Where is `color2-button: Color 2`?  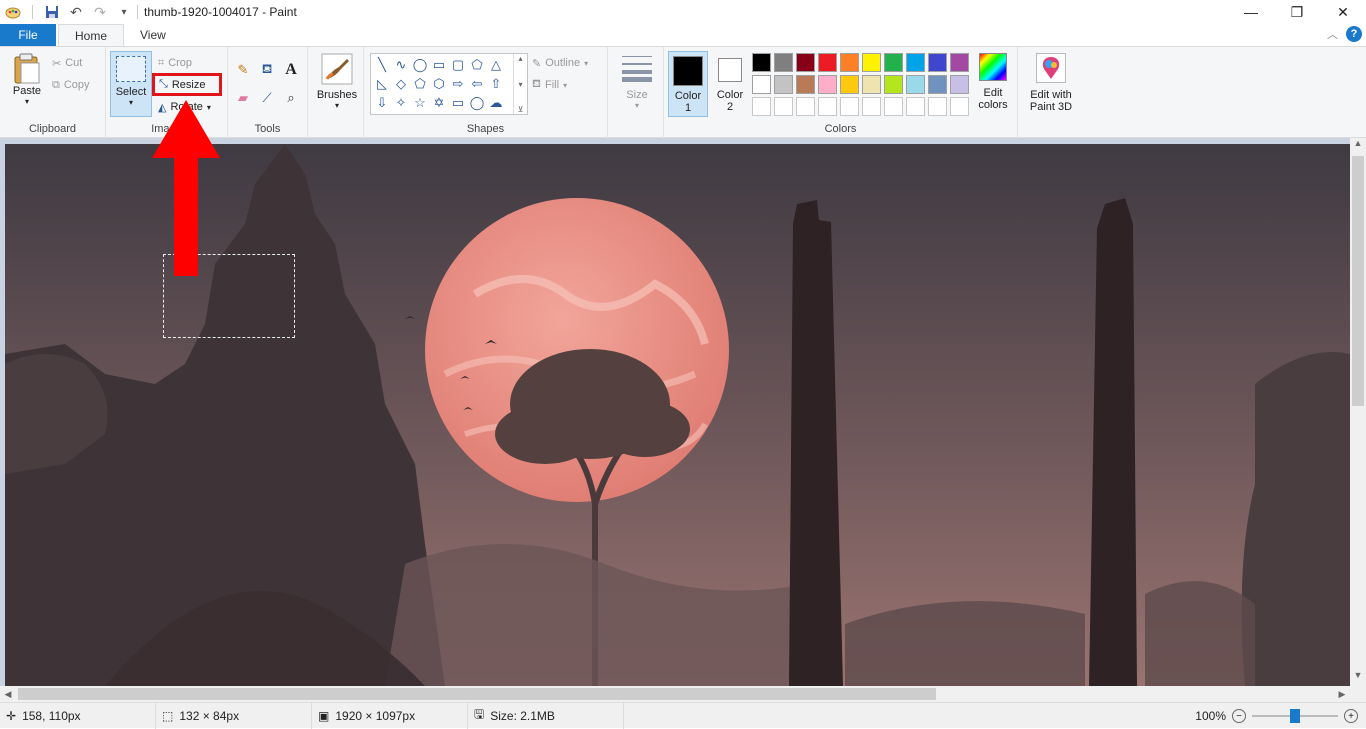 color2-button: Color 2 is located at coordinates (730, 84).